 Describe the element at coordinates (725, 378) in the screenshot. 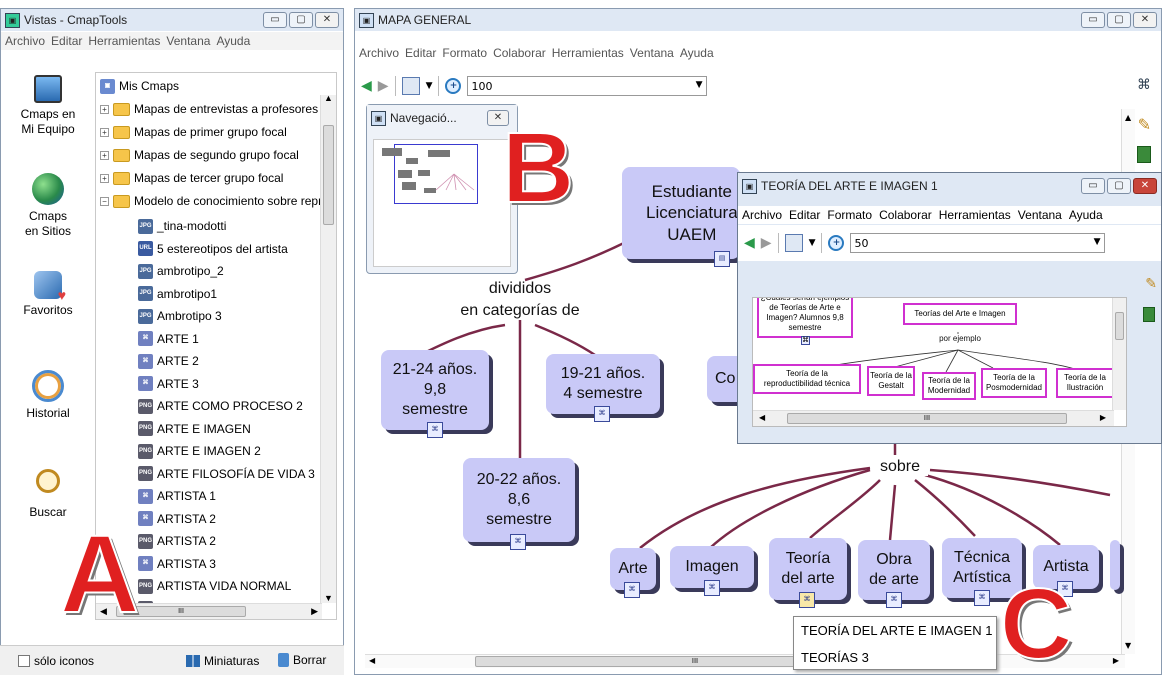

I see `concept-node-co-label: Co` at that location.